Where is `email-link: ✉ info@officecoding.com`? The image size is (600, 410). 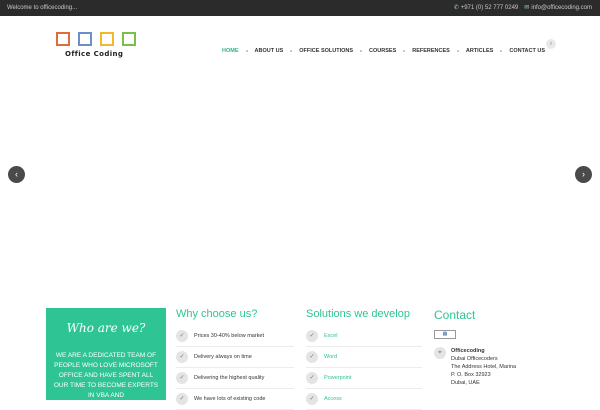 email-link: ✉ info@officecoding.com is located at coordinates (558, 8).